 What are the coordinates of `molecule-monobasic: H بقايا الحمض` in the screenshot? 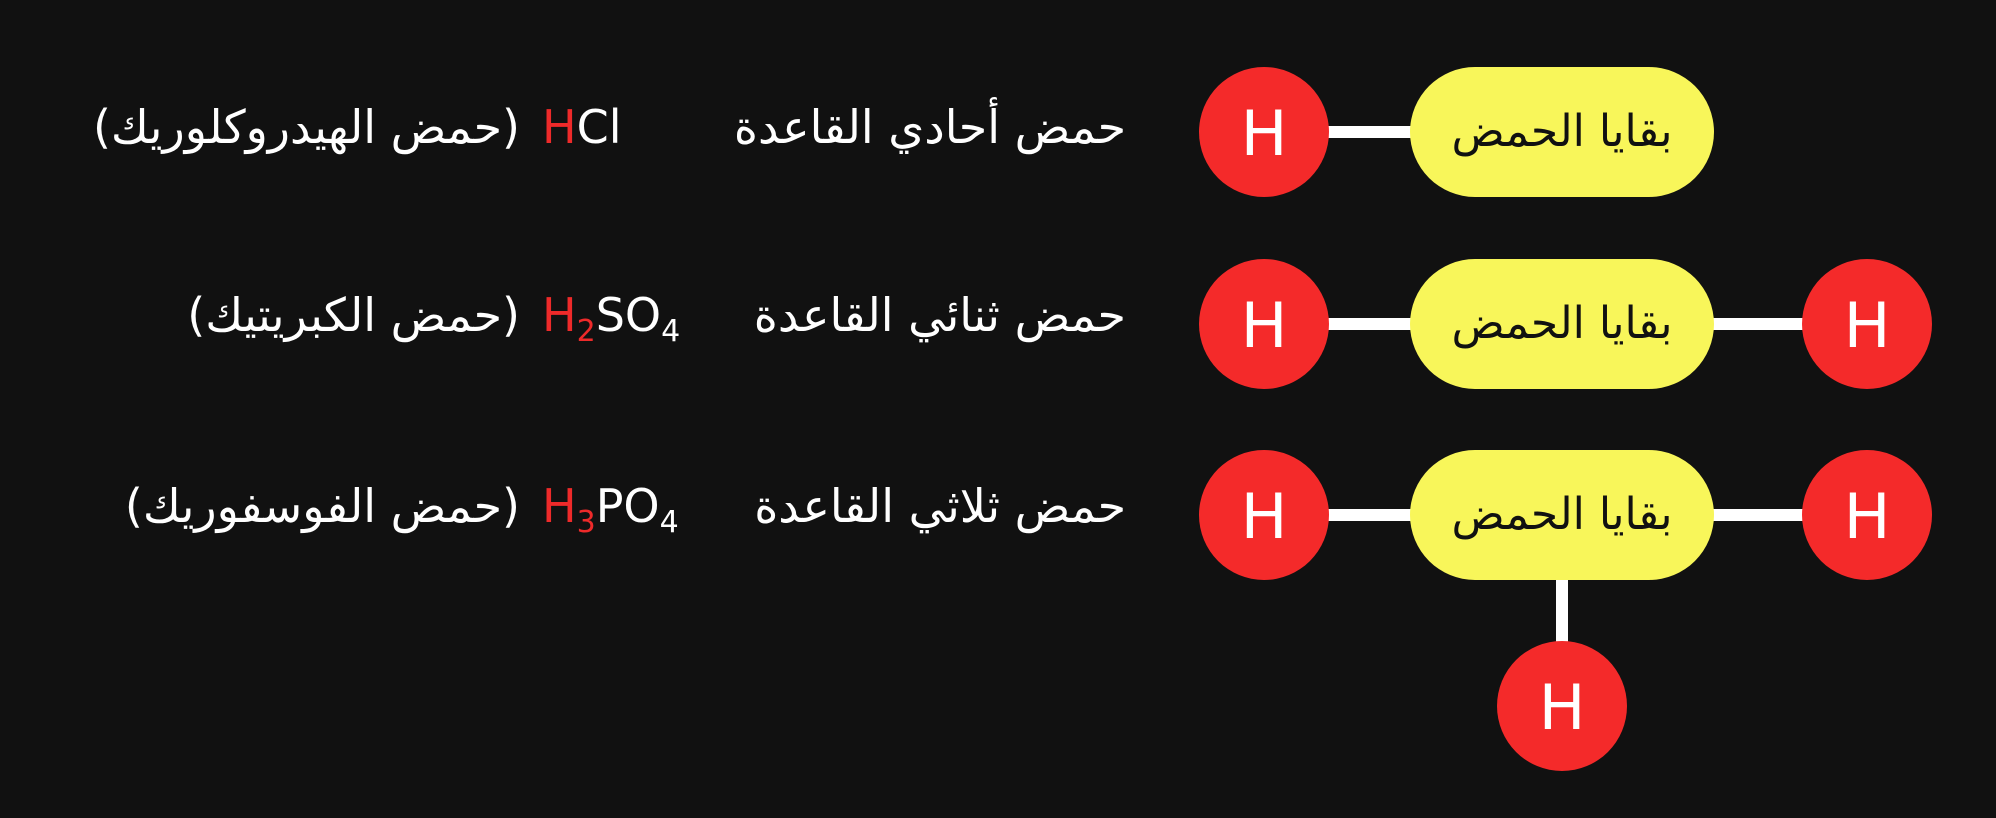 It's located at (1456, 132).